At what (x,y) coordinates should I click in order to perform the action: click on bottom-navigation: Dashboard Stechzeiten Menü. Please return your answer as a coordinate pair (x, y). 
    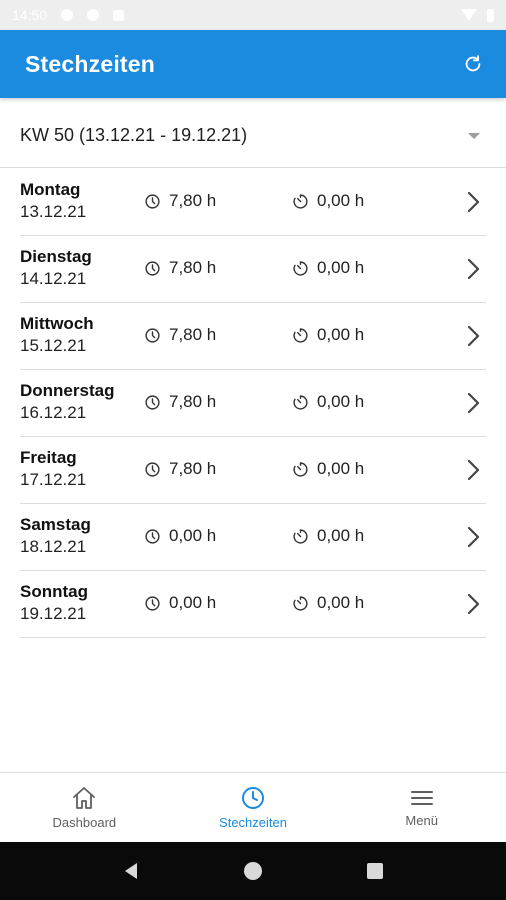
    Looking at the image, I should click on (253, 807).